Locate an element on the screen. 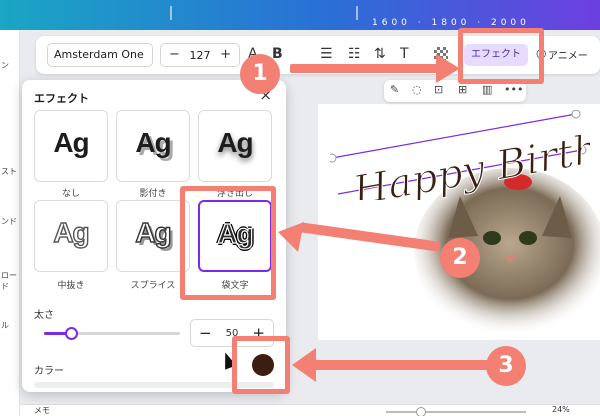 This screenshot has width=600, height=416. step-3-badge: 3 is located at coordinates (506, 366).